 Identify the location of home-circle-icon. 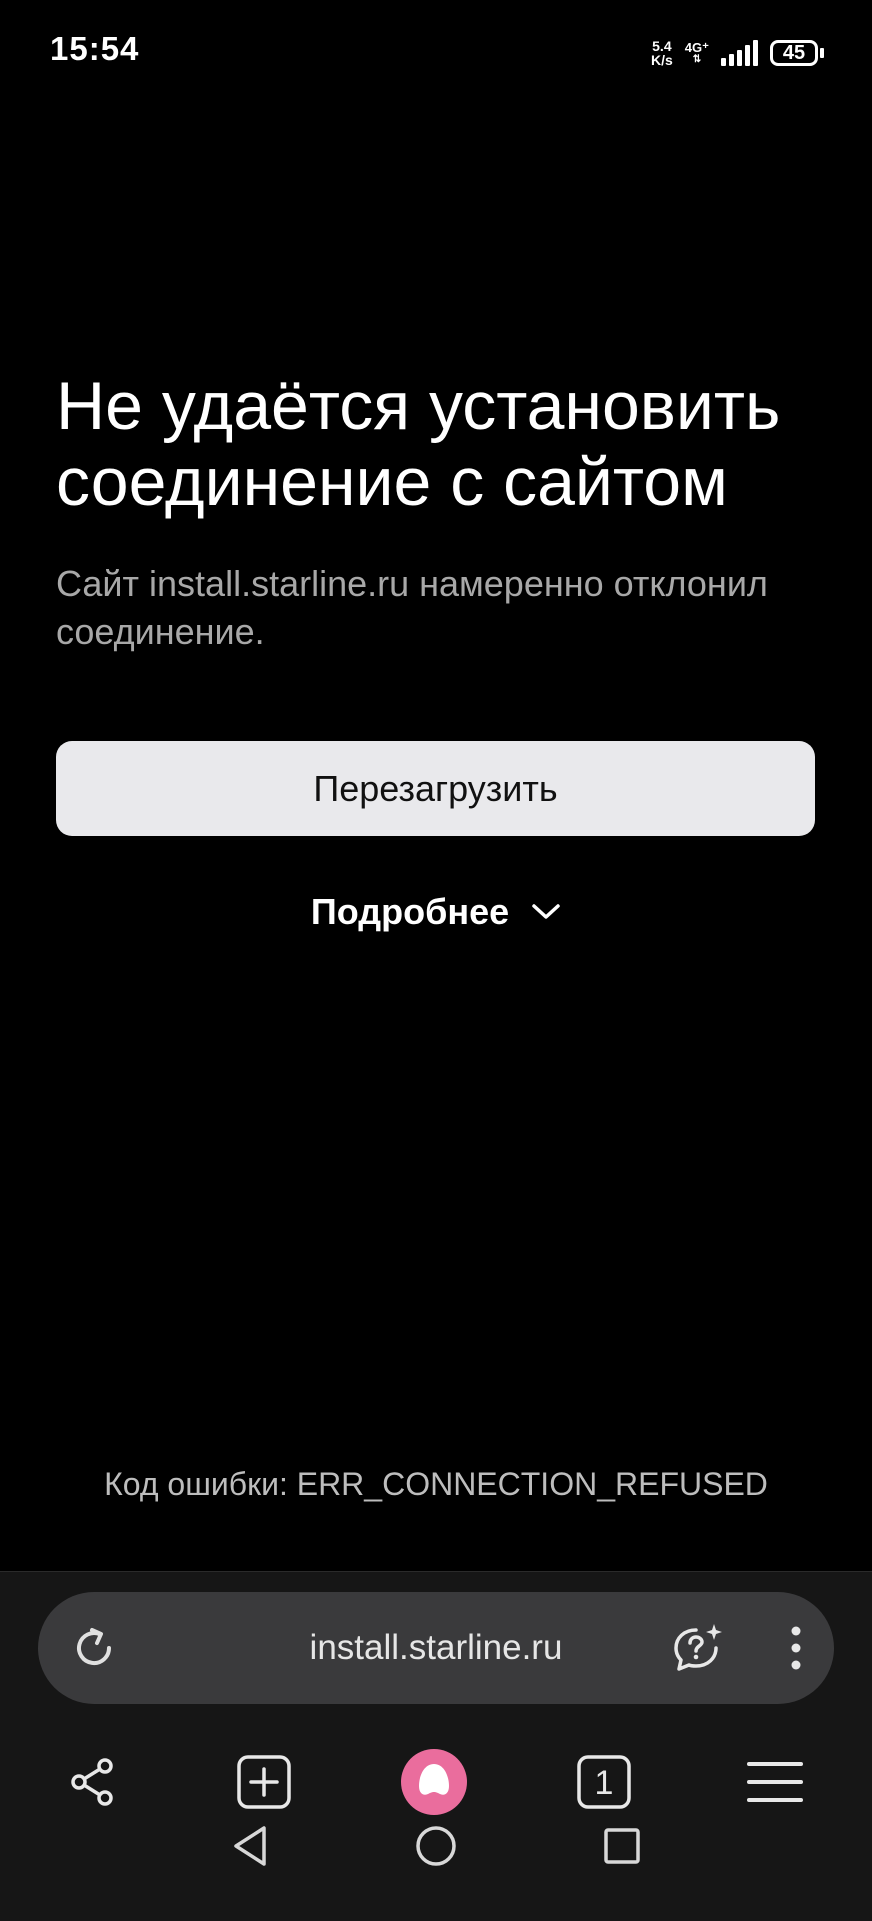
(436, 1846).